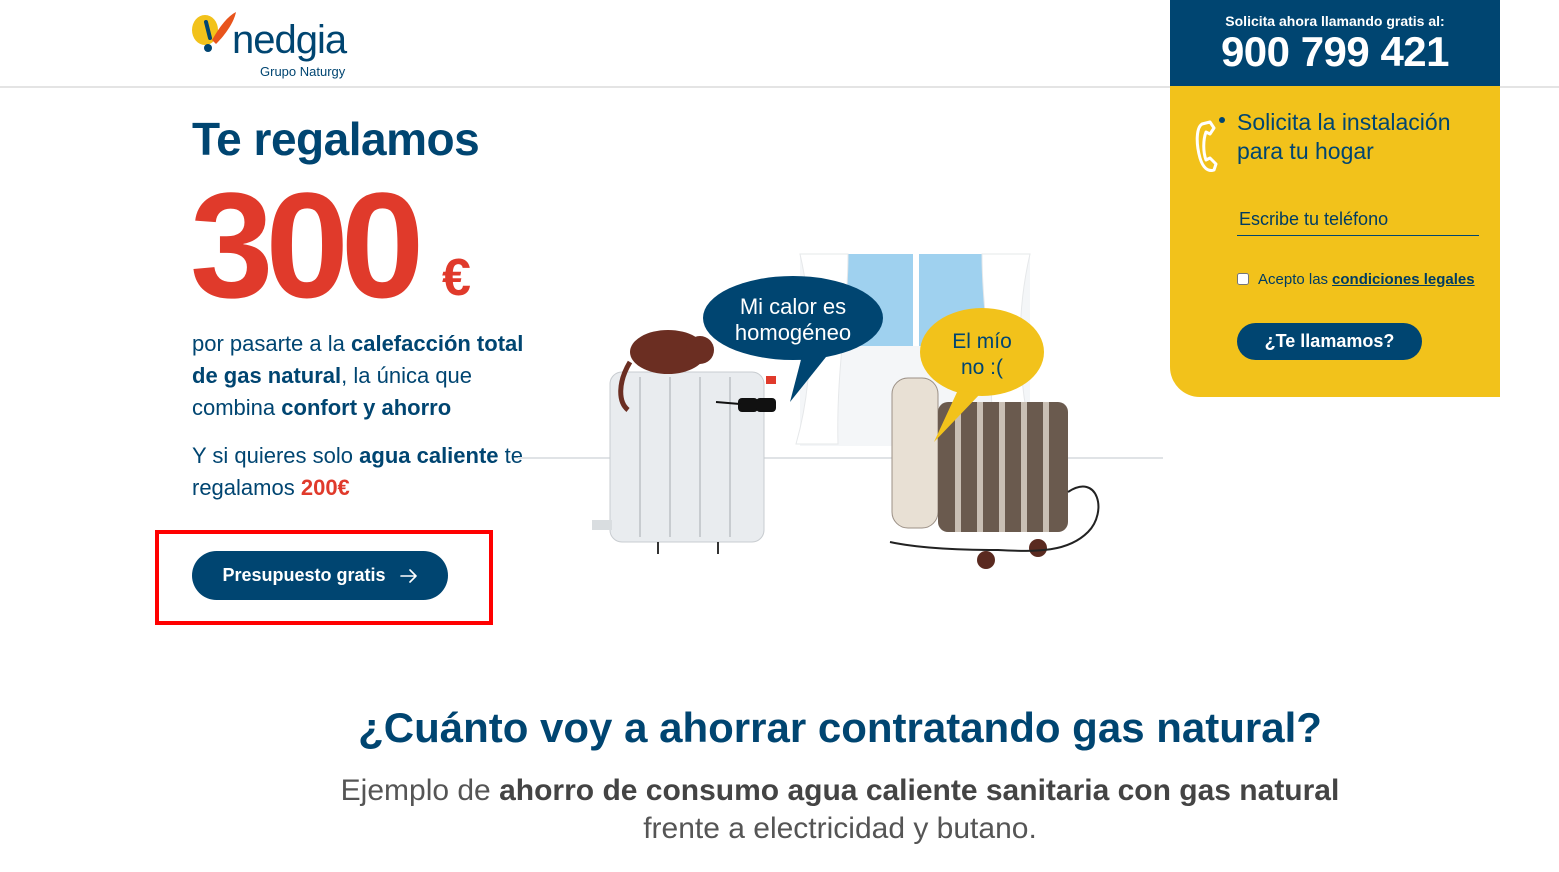  What do you see at coordinates (1335, 21) in the screenshot?
I see `call-label: Solicita ahora llamando gratis al:` at bounding box center [1335, 21].